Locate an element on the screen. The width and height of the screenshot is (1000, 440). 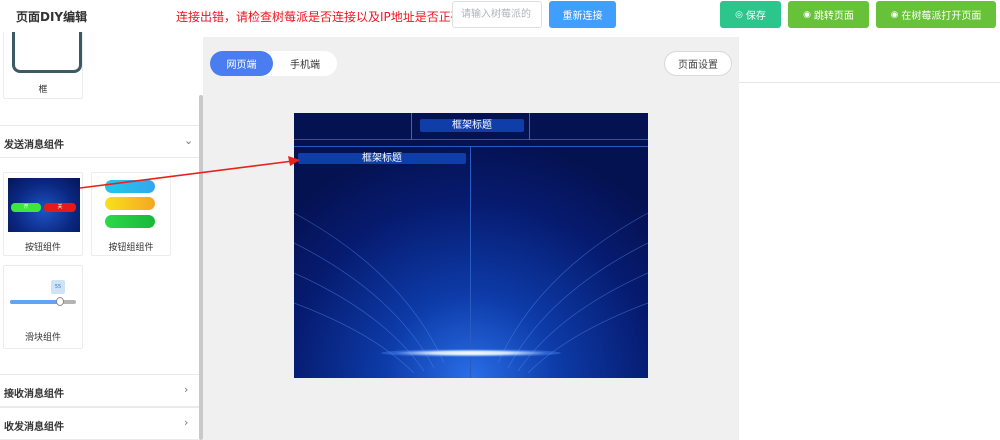
button-component-thumbnail: 开 关 is located at coordinates (44, 205).